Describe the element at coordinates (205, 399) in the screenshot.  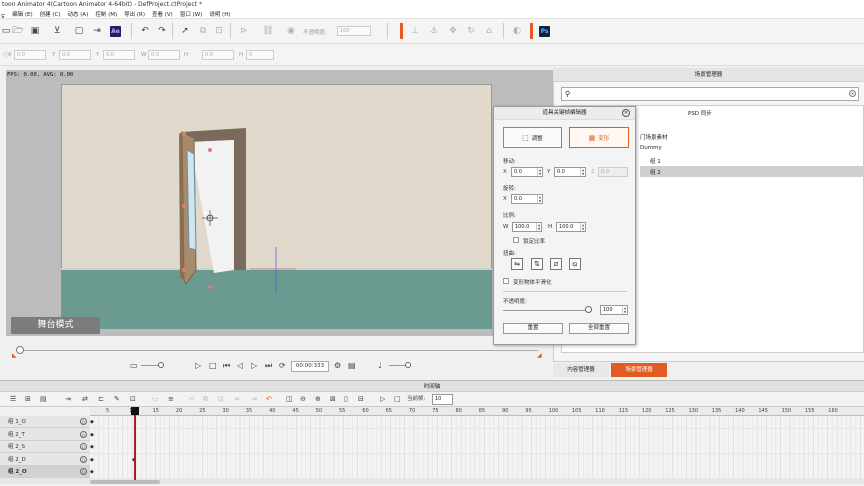
I see `copy-key-icon: ⧉` at that location.